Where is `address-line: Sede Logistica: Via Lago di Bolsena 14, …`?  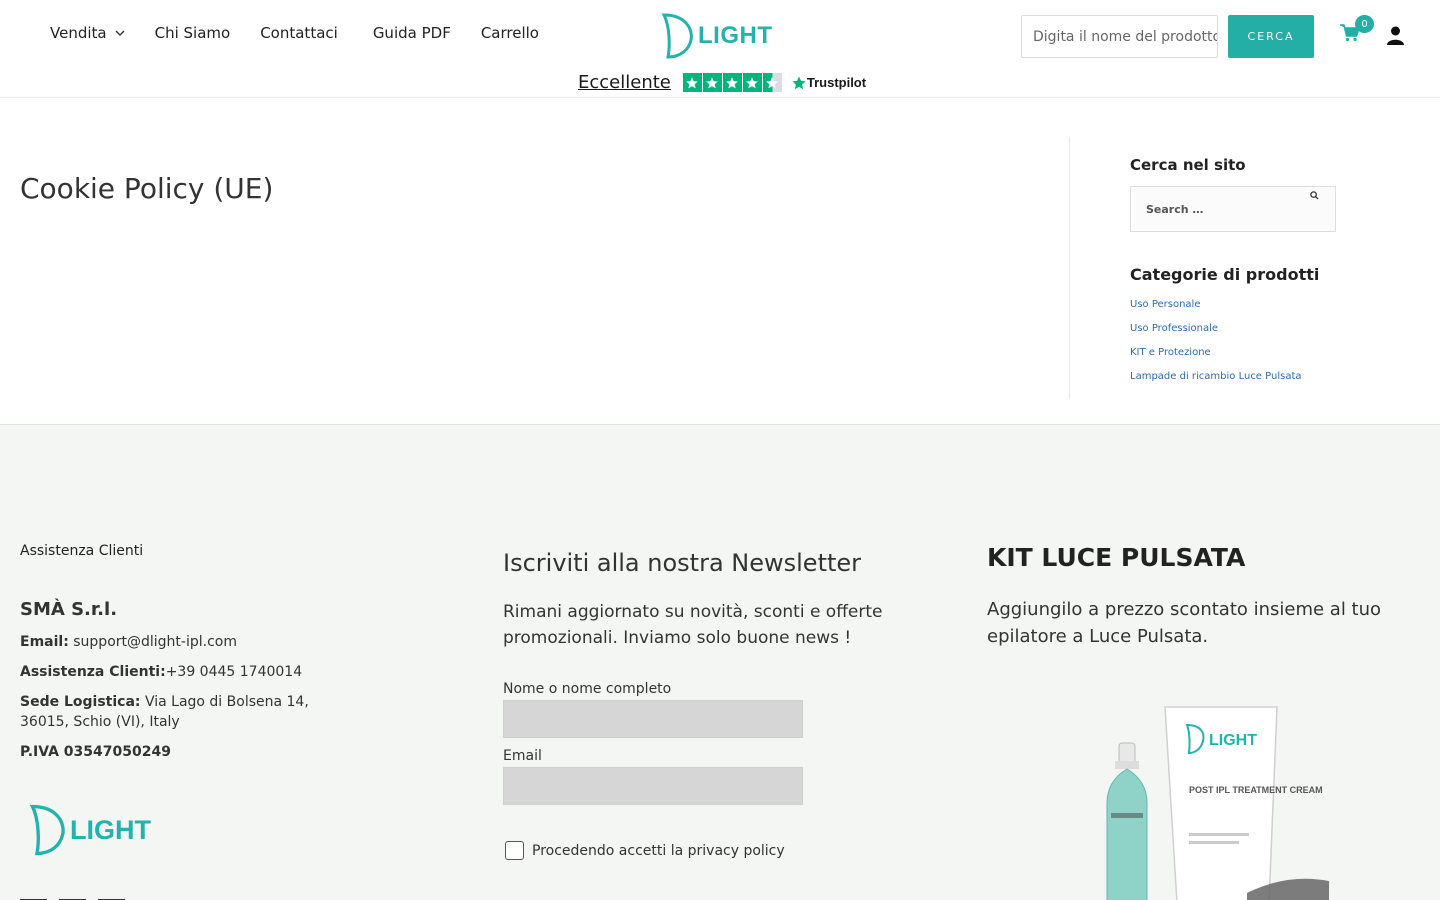 address-line: Sede Logistica: Via Lago di Bolsena 14, … is located at coordinates (180, 712).